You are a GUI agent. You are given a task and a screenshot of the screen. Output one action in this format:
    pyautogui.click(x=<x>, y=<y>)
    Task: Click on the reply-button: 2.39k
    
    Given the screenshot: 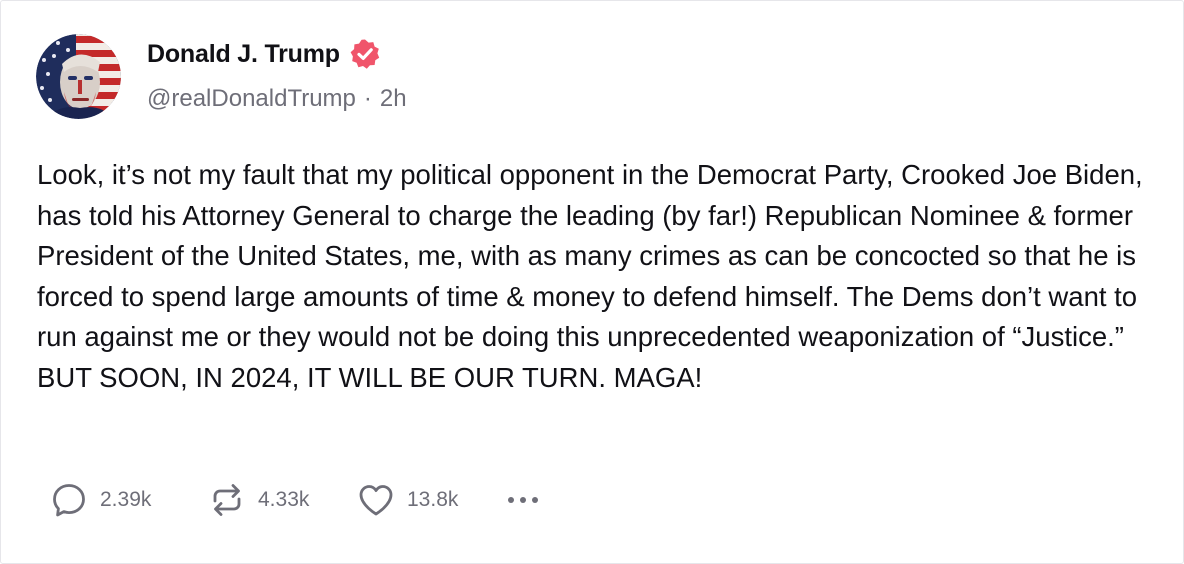 What is the action you would take?
    pyautogui.click(x=128, y=500)
    